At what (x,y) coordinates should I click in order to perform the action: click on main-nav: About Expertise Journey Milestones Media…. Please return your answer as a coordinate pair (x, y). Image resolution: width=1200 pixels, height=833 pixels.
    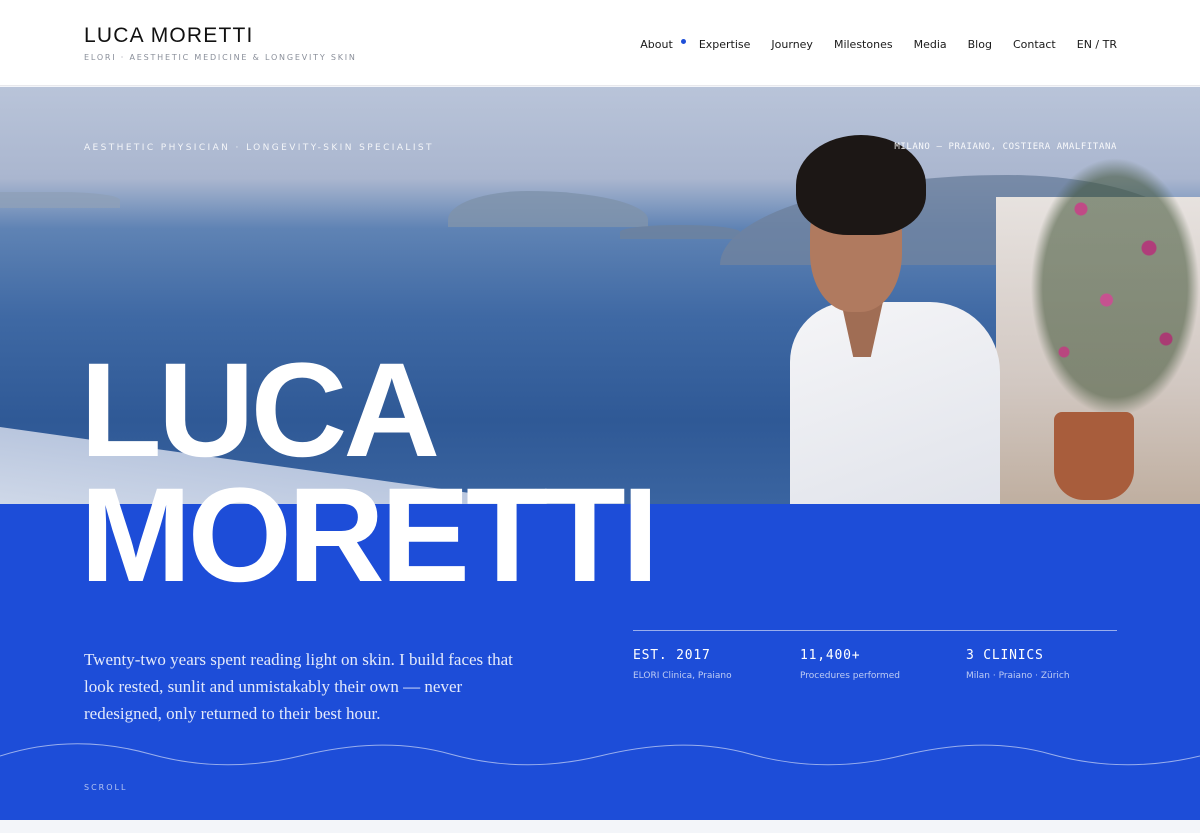
    Looking at the image, I should click on (878, 44).